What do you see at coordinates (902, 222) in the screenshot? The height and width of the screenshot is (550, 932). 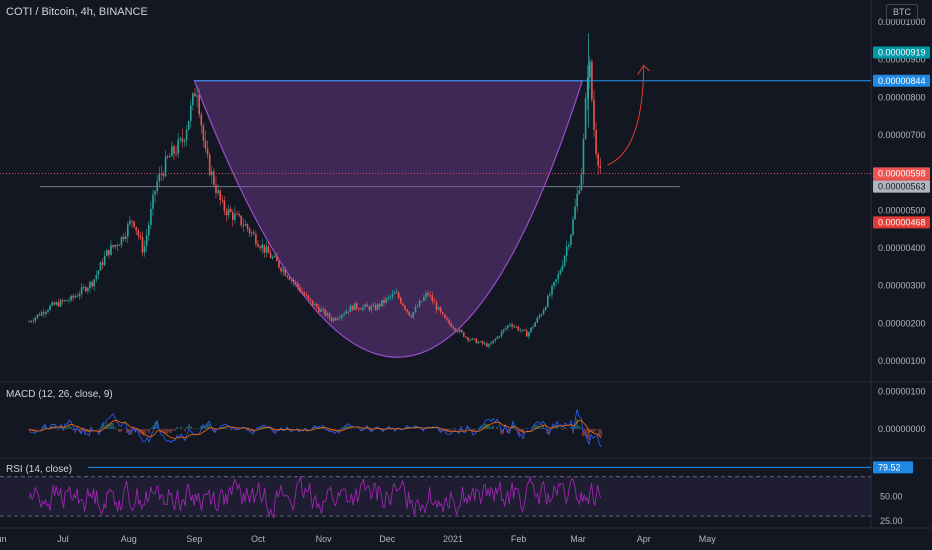 I see `stop-price-tag-text: 0.00000468` at bounding box center [902, 222].